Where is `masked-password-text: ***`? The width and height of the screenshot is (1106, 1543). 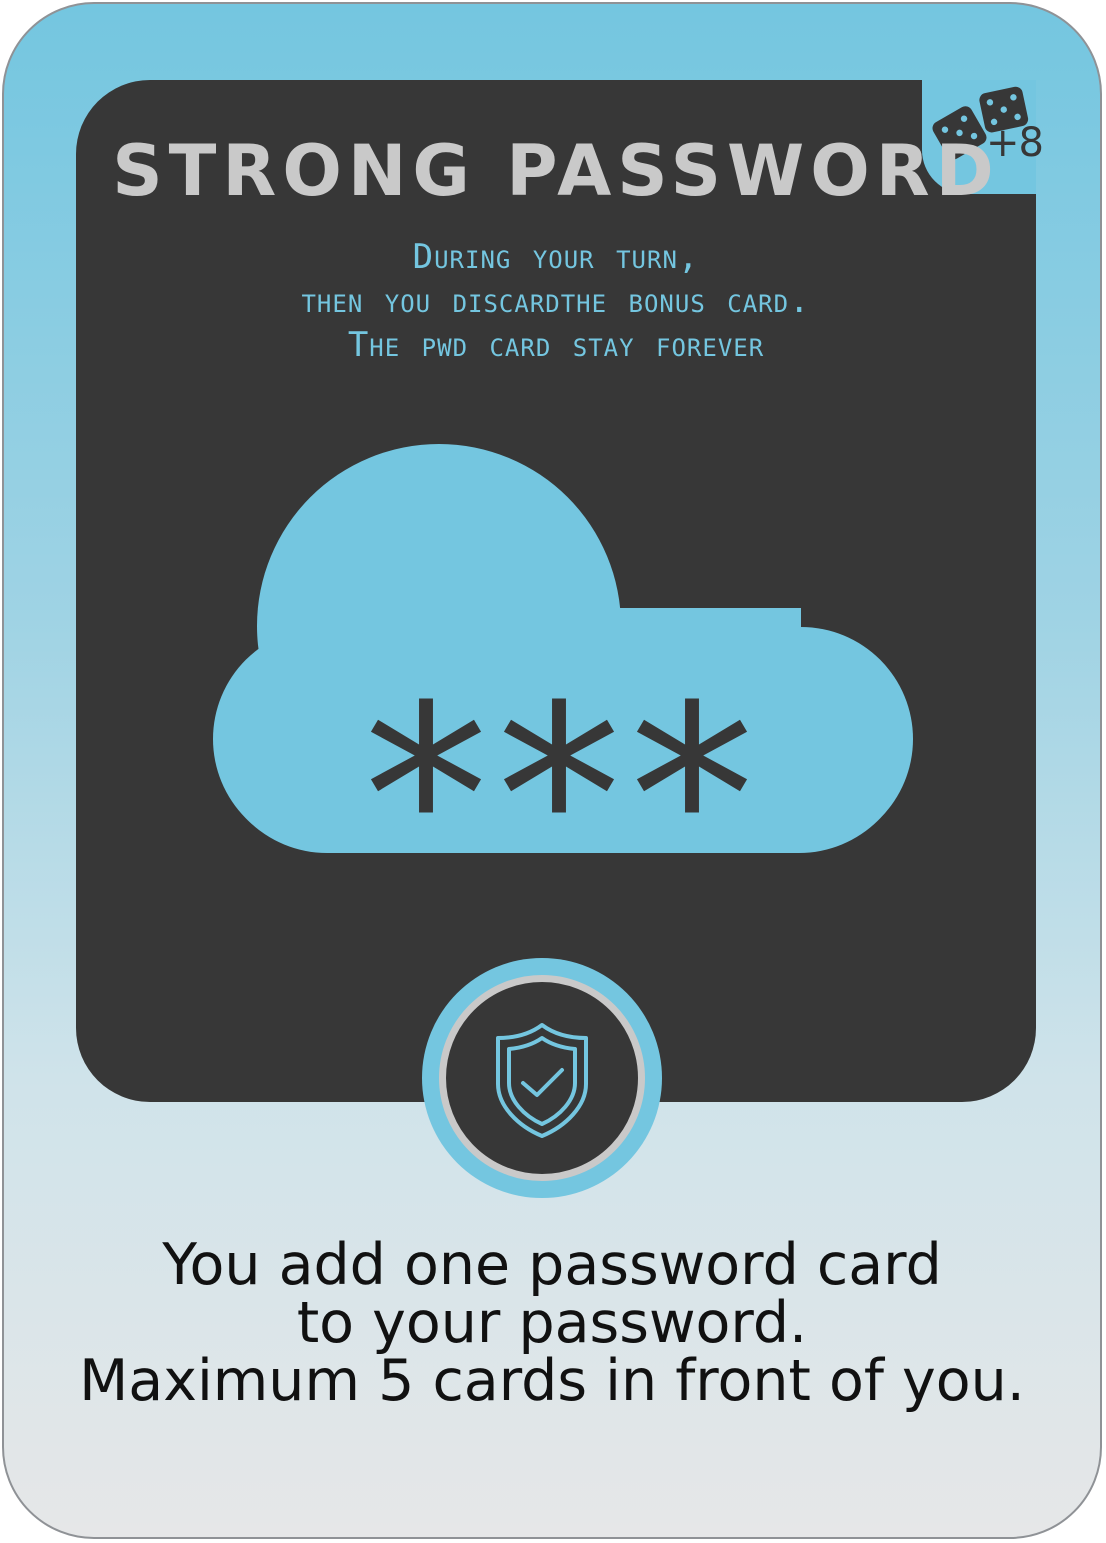
masked-password-text: *** is located at coordinates (563, 757).